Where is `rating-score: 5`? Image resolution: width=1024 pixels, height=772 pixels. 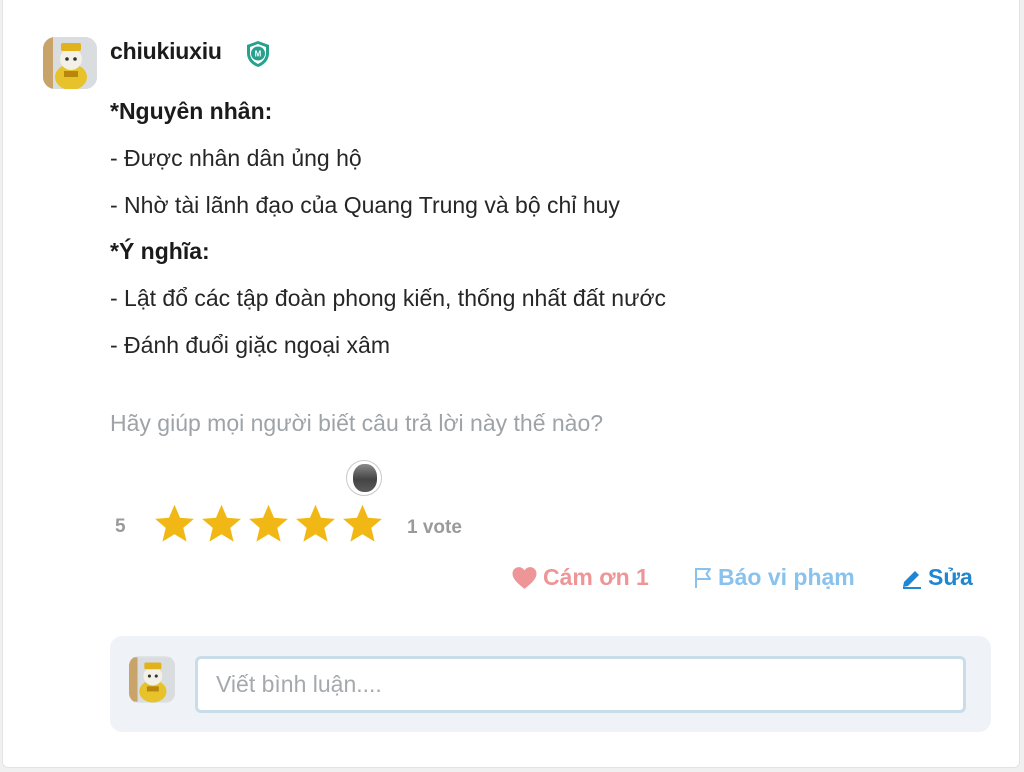 rating-score: 5 is located at coordinates (120, 526).